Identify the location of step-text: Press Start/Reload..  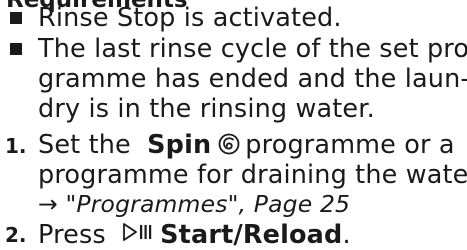
(194, 234).